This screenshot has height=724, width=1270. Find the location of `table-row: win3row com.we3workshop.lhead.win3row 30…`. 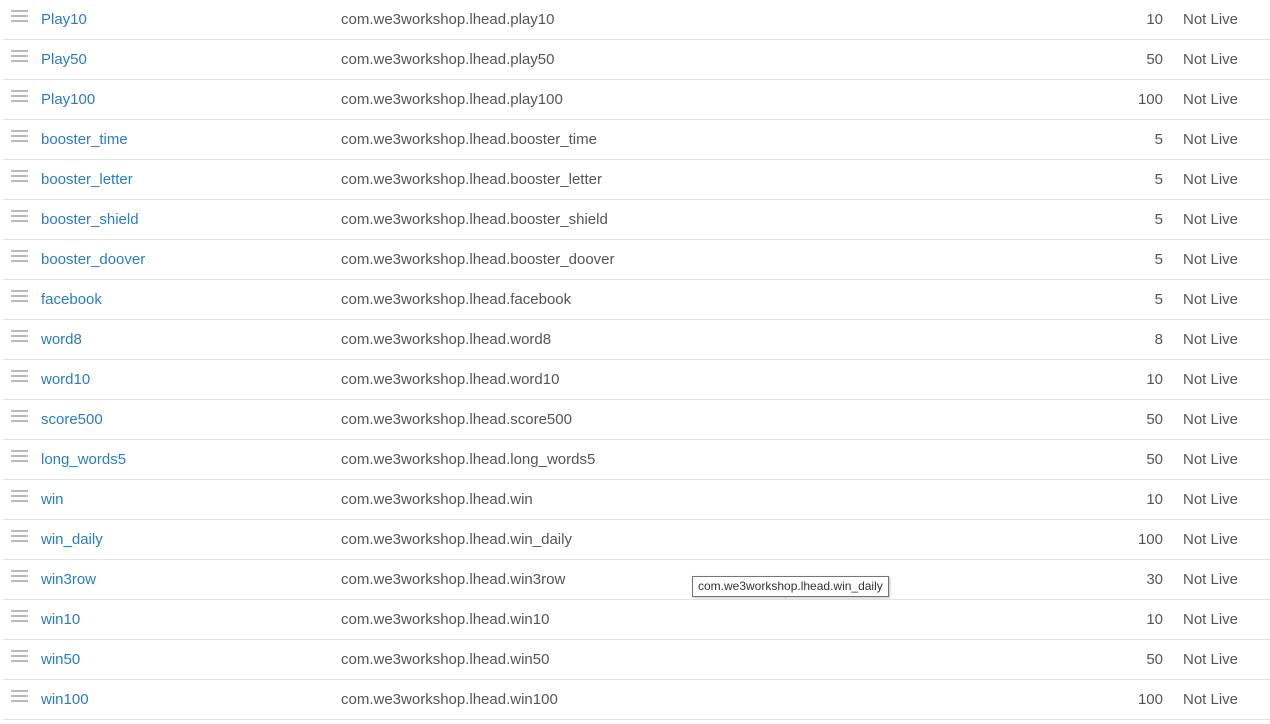

table-row: win3row com.we3workshop.lhead.win3row 30… is located at coordinates (636, 580).